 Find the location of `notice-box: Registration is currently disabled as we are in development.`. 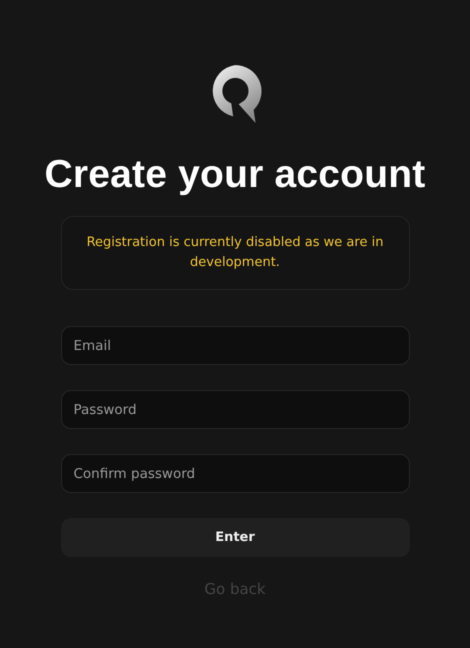

notice-box: Registration is currently disabled as we are in development. is located at coordinates (235, 253).